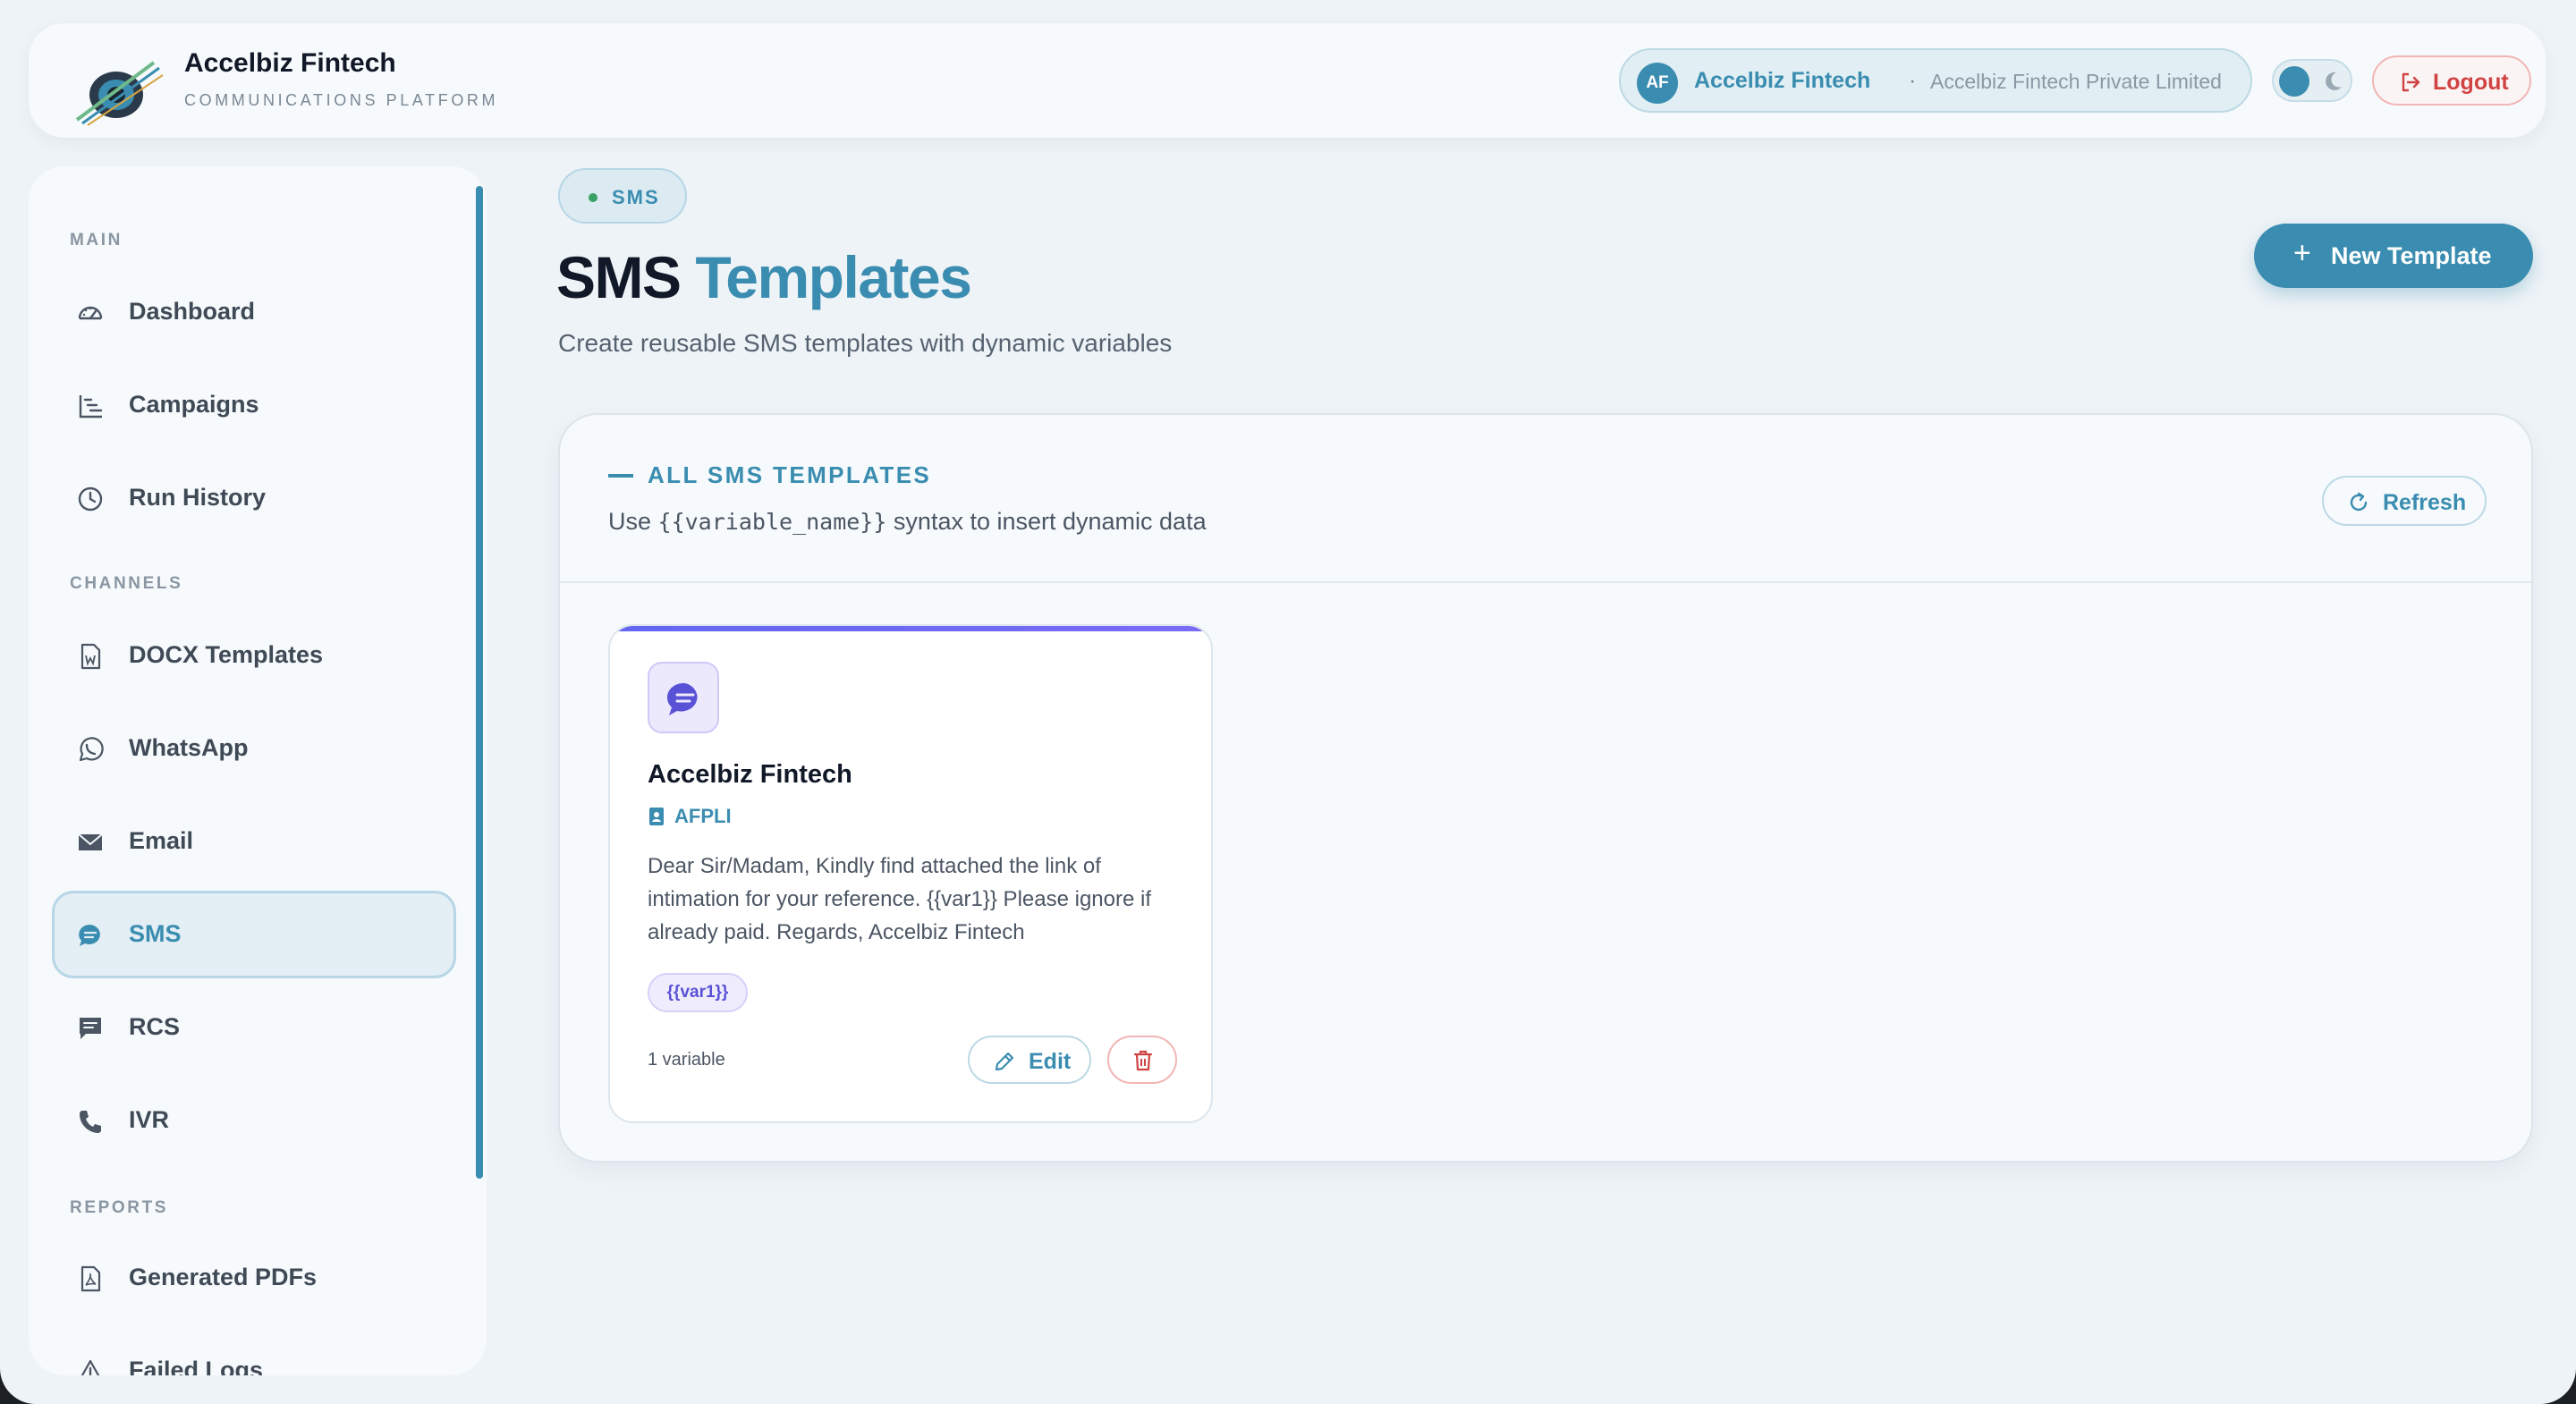 Image resolution: width=2576 pixels, height=1404 pixels. Describe the element at coordinates (254, 748) in the screenshot. I see `sidebar-item-whatsapp: WhatsApp` at that location.